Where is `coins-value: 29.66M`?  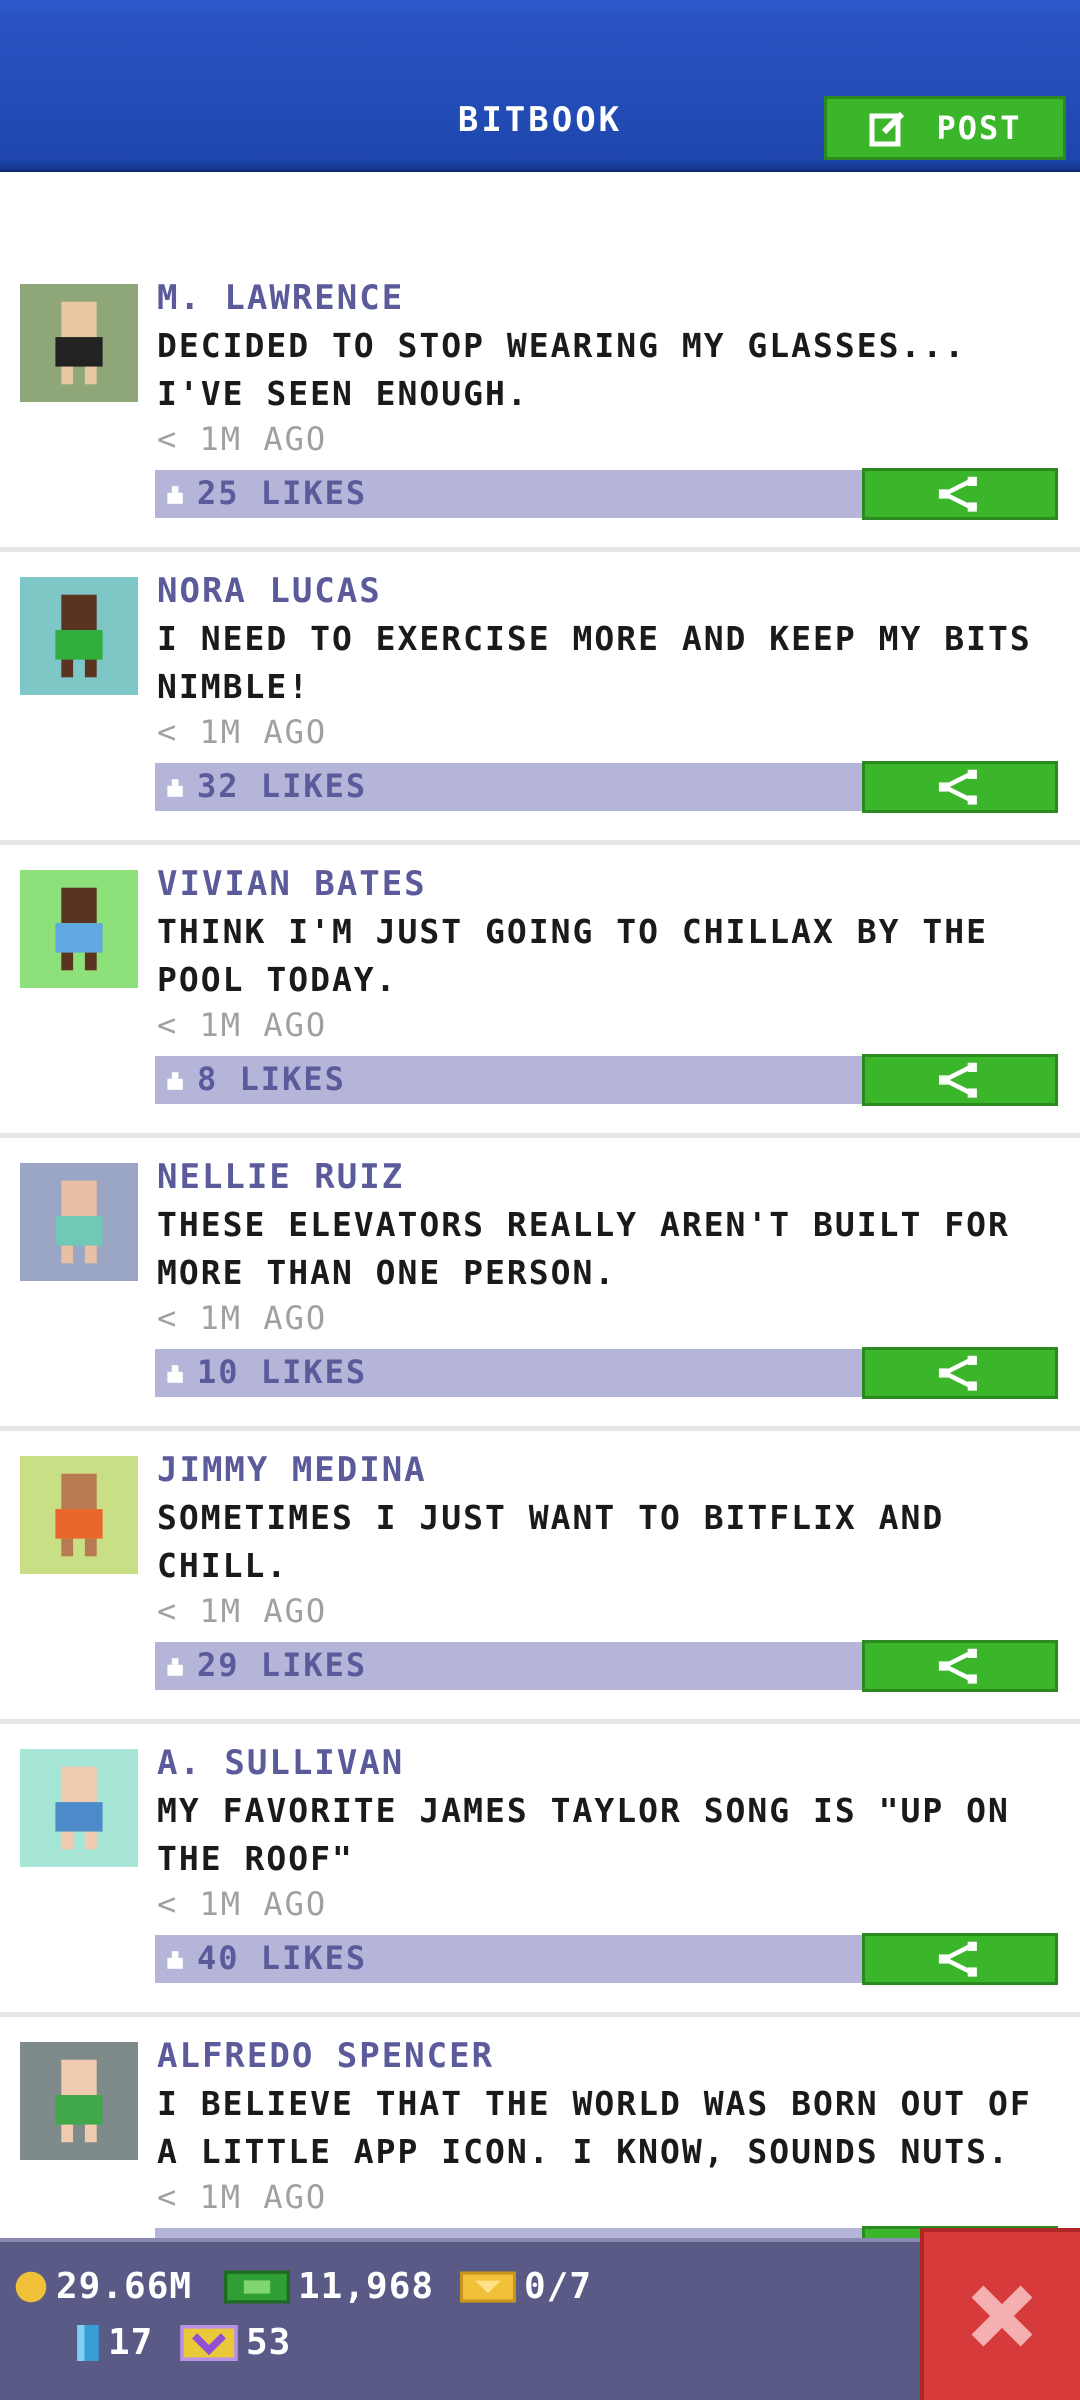
coins-value: 29.66M is located at coordinates (124, 2286).